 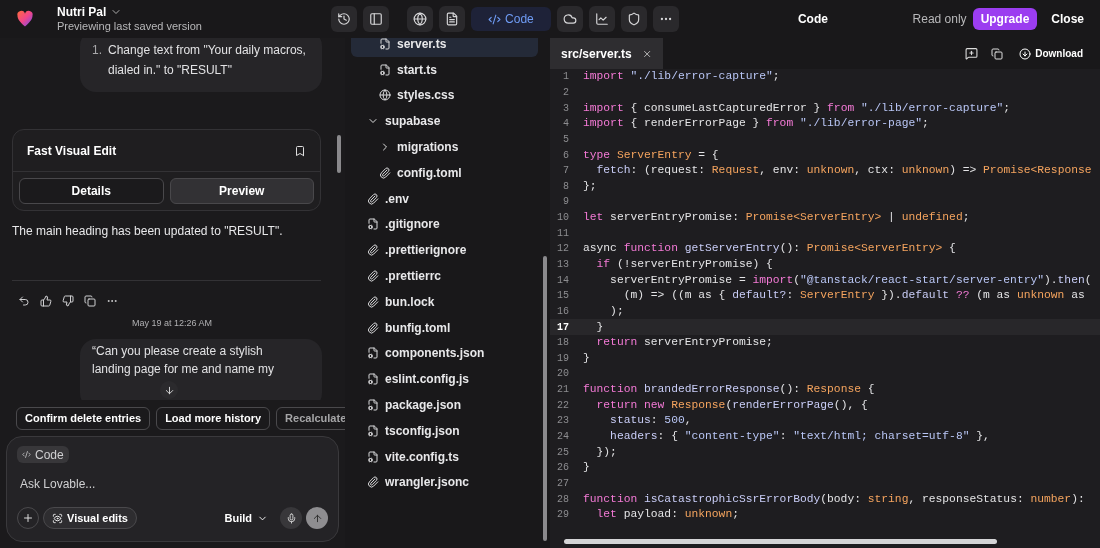 What do you see at coordinates (375, 19) in the screenshot?
I see `sidebar-icon` at bounding box center [375, 19].